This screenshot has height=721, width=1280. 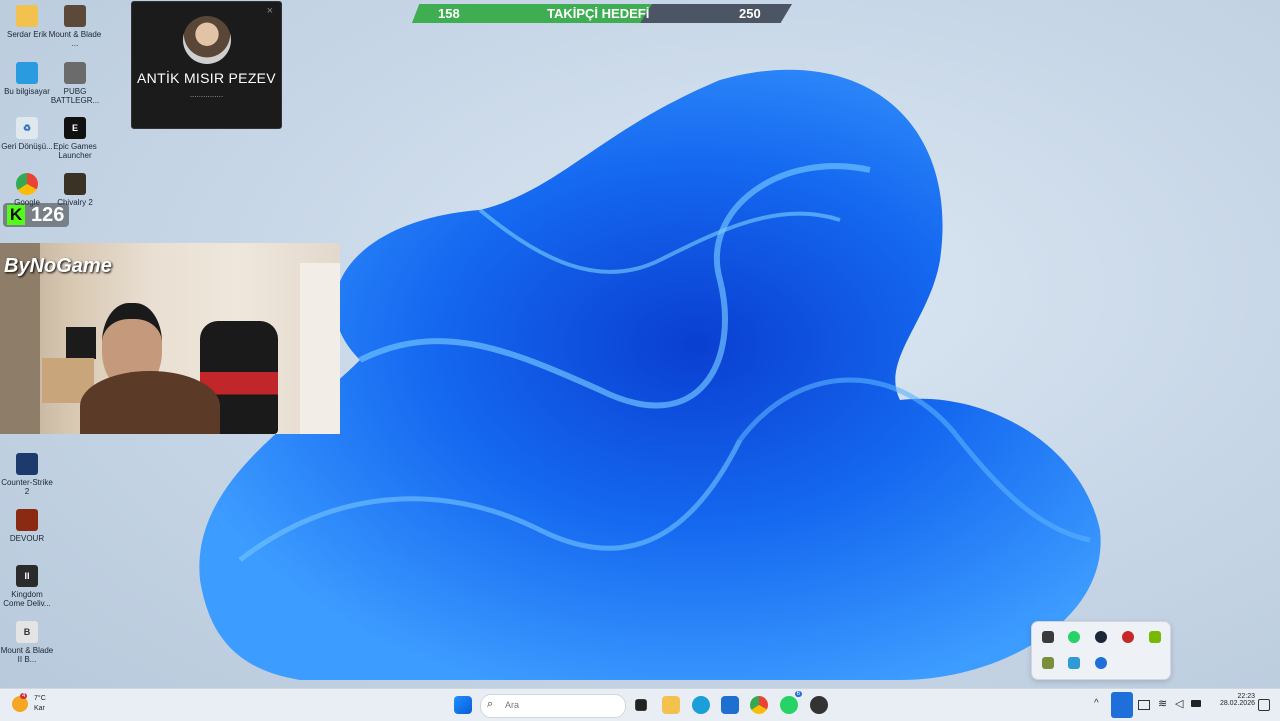 I want to click on kick-viewer-counter: K 126, so click(x=36, y=215).